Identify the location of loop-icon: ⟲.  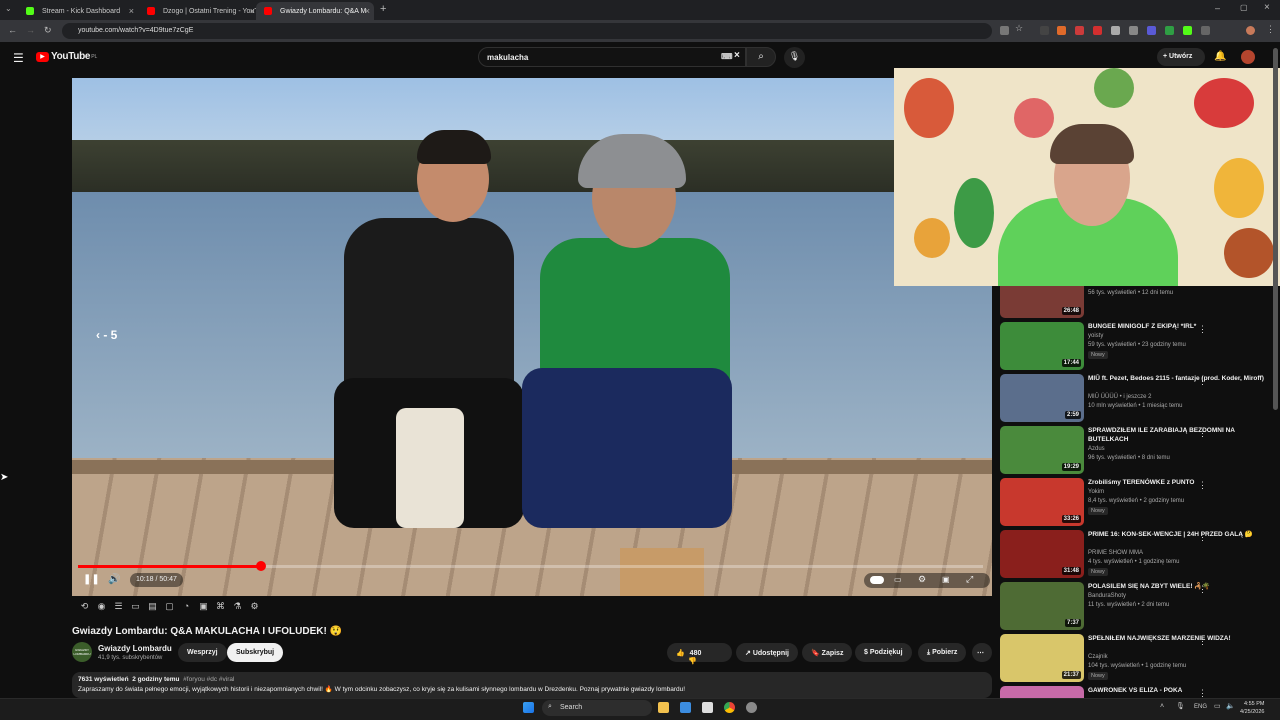
(84, 607).